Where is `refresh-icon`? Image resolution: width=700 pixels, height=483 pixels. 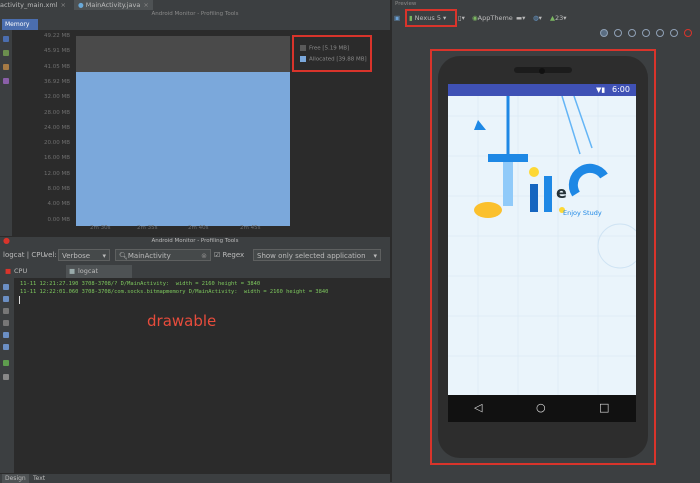
refresh-icon is located at coordinates (660, 33).